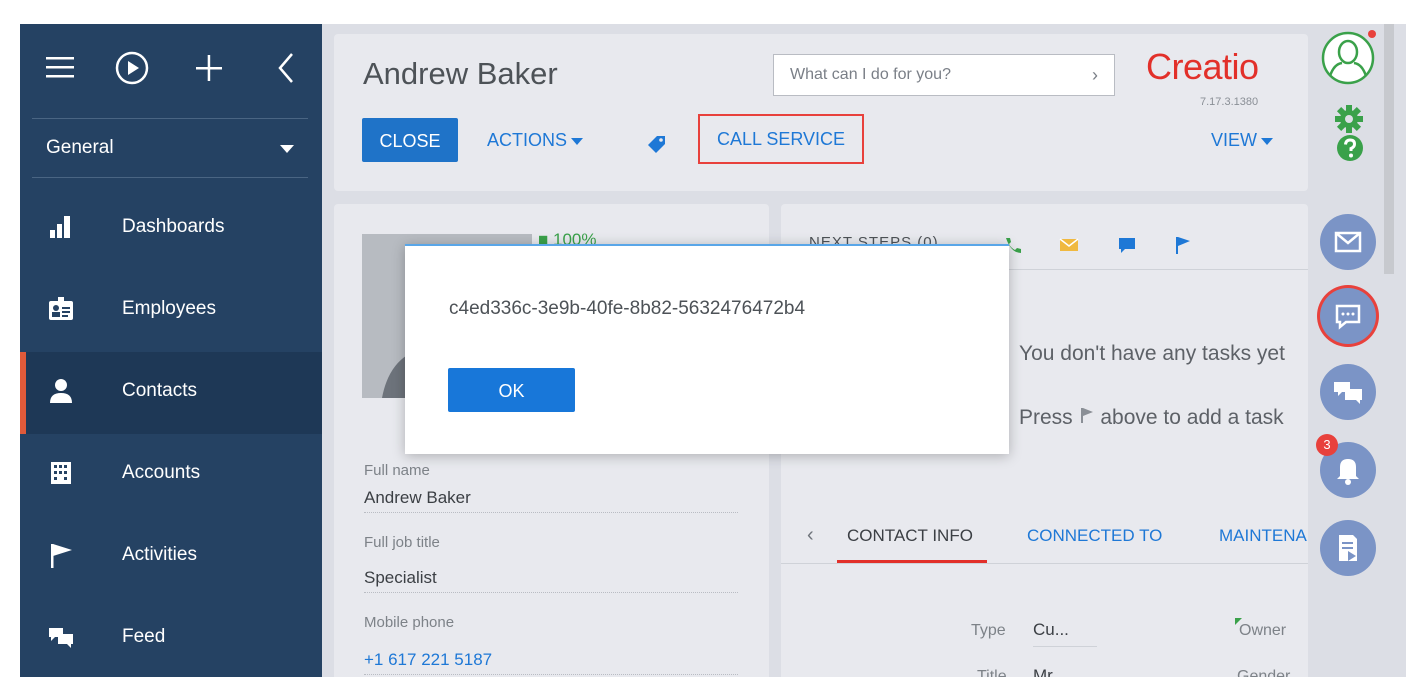  Describe the element at coordinates (707, 349) in the screenshot. I see `message-dialog: c4ed336c-3e9b-40fe-8b82-5632476472b4 OK` at that location.